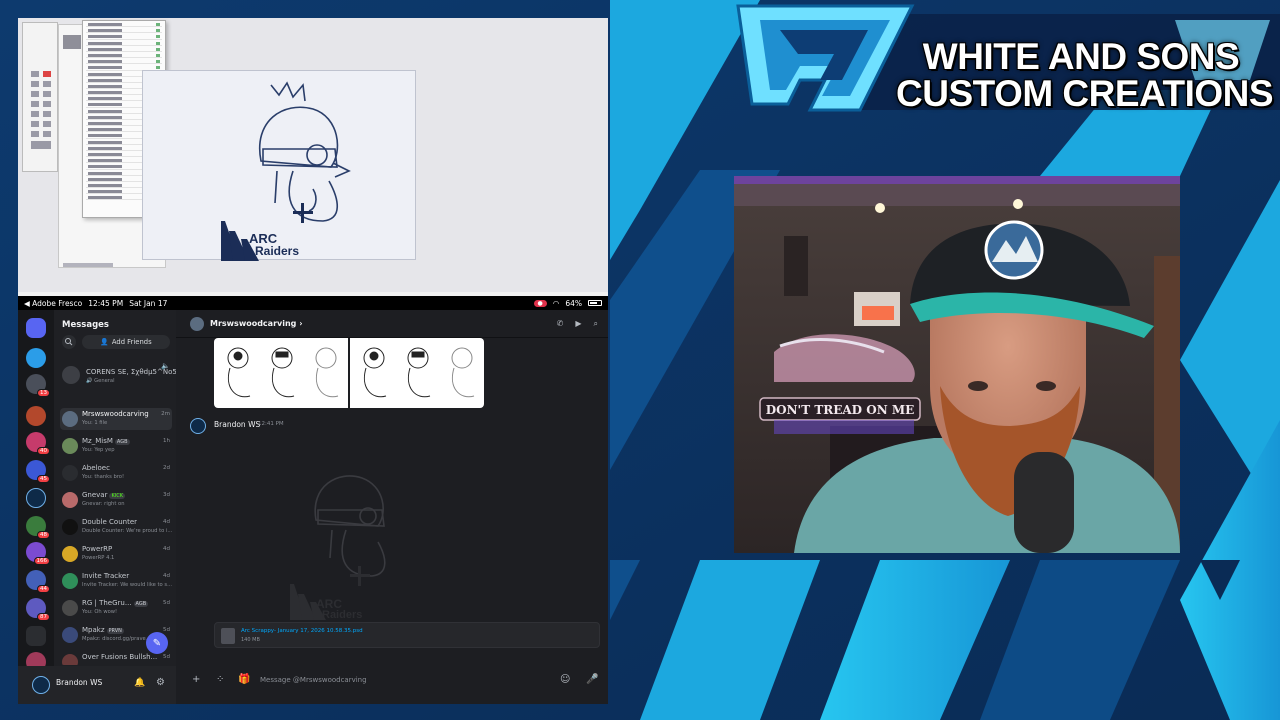 The height and width of the screenshot is (720, 1280). I want to click on new-message-button: ✎, so click(157, 643).